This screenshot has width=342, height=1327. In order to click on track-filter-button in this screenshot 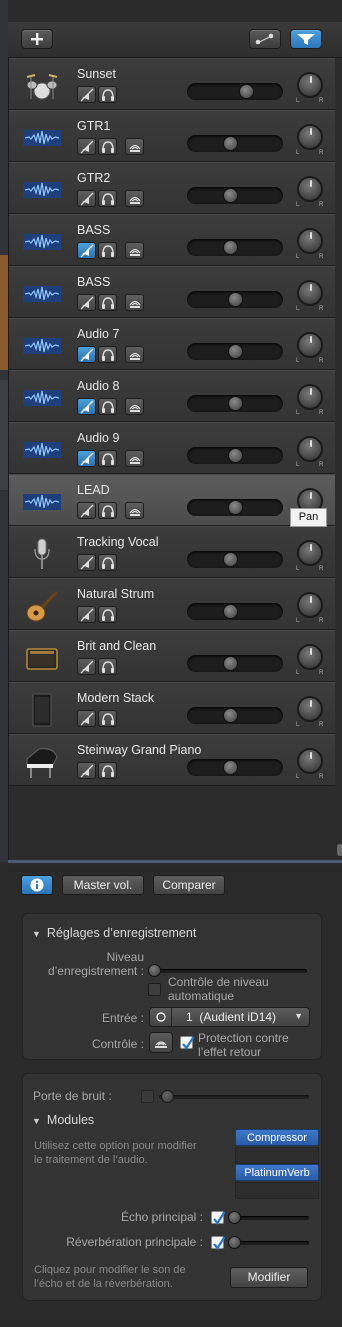, I will do `click(306, 39)`.